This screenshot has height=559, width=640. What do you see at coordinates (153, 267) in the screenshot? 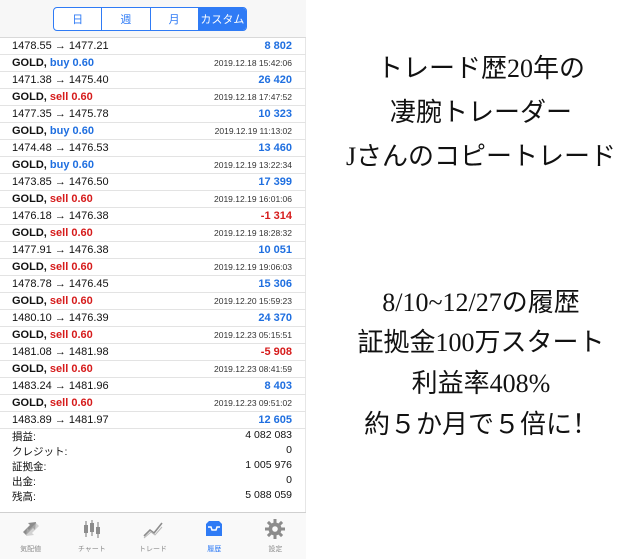
I see `trade-header-row: GOLD, sell 0.60 2019.12.19 19:06:03` at bounding box center [153, 267].